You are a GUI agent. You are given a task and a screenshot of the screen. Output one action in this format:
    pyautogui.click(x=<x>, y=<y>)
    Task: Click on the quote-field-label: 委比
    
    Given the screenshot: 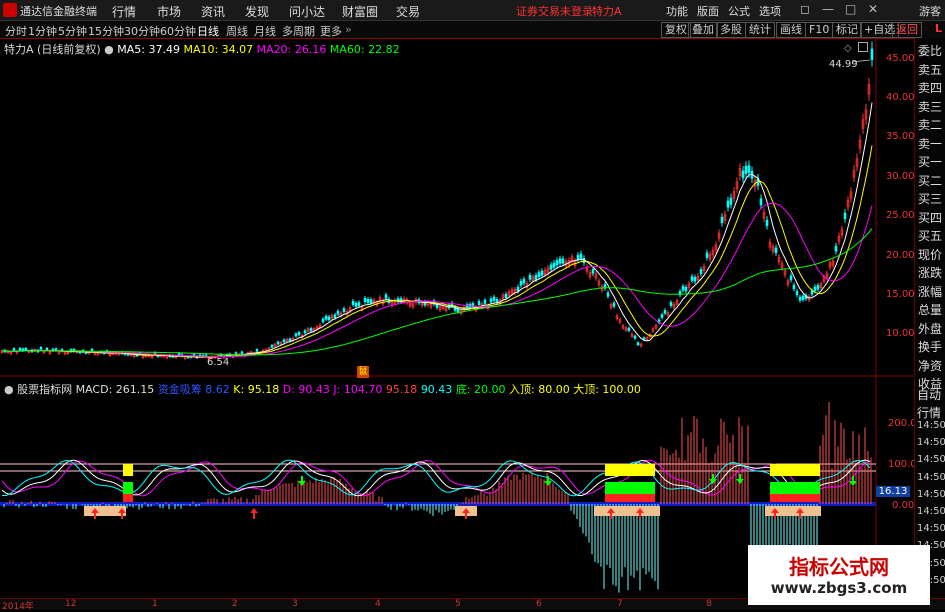 What is the action you would take?
    pyautogui.click(x=930, y=50)
    